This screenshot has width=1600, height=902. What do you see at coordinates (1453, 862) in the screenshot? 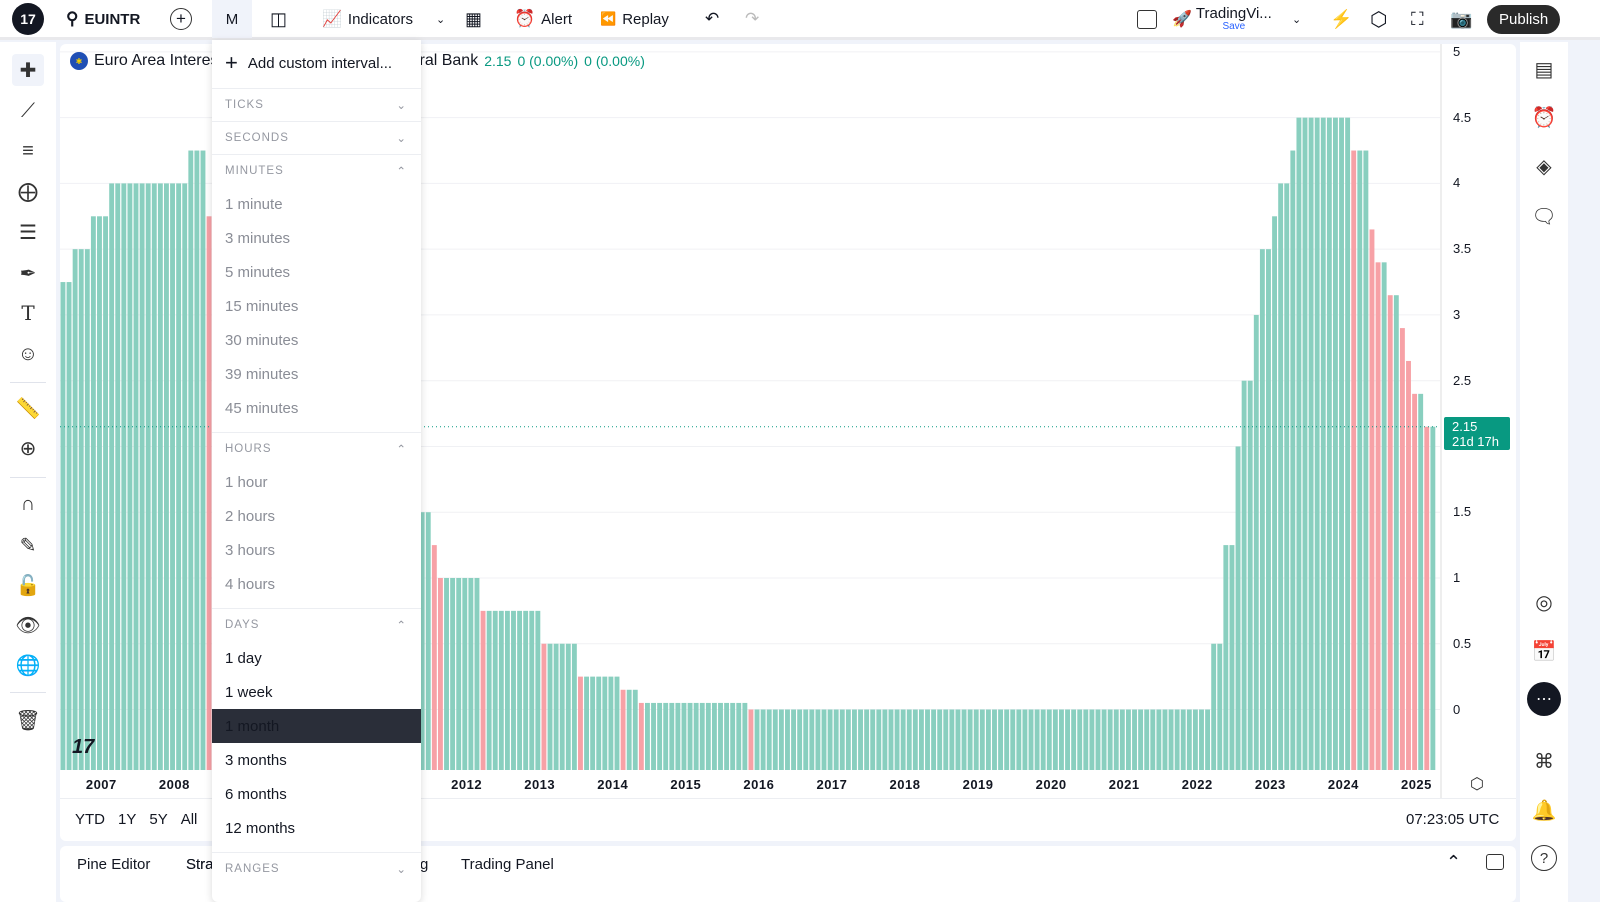
I see `collapse-panel-button: ⌃` at bounding box center [1453, 862].